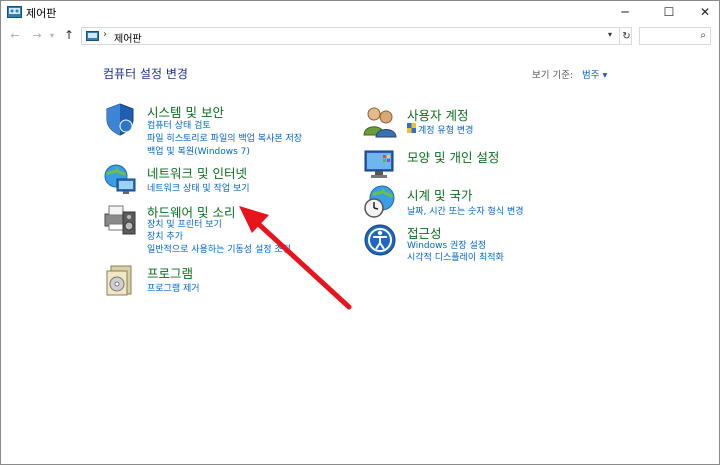 This screenshot has width=720, height=465. What do you see at coordinates (120, 280) in the screenshot?
I see `programs-icon` at bounding box center [120, 280].